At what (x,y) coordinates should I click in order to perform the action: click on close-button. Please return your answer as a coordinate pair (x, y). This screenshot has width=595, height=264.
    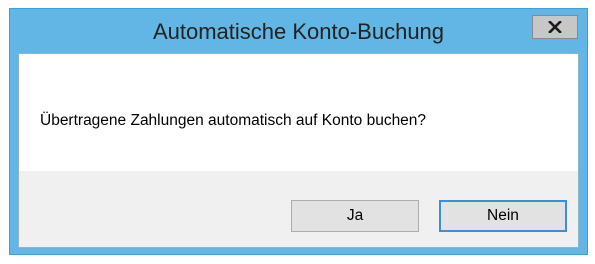
    Looking at the image, I should click on (555, 27).